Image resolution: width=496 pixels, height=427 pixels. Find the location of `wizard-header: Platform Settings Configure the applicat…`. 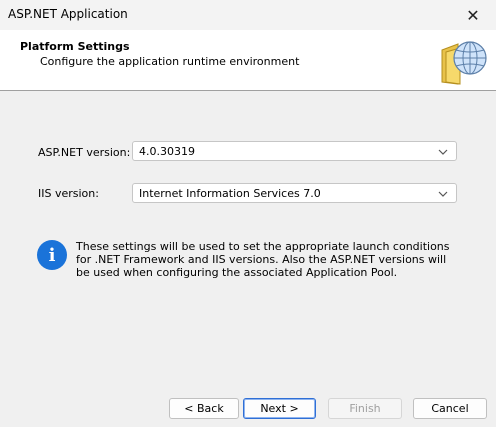

wizard-header: Platform Settings Configure the applicat… is located at coordinates (248, 60).